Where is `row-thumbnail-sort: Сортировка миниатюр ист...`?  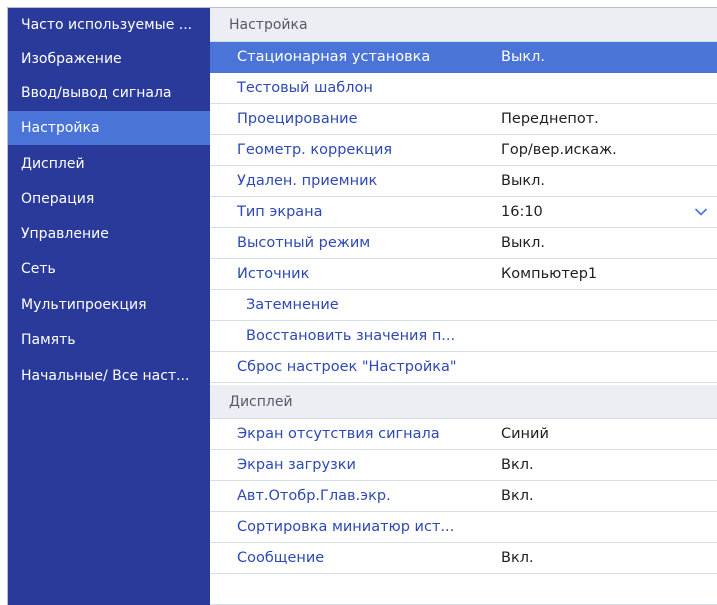 row-thumbnail-sort: Сортировка миниатюр ист... is located at coordinates (463, 527).